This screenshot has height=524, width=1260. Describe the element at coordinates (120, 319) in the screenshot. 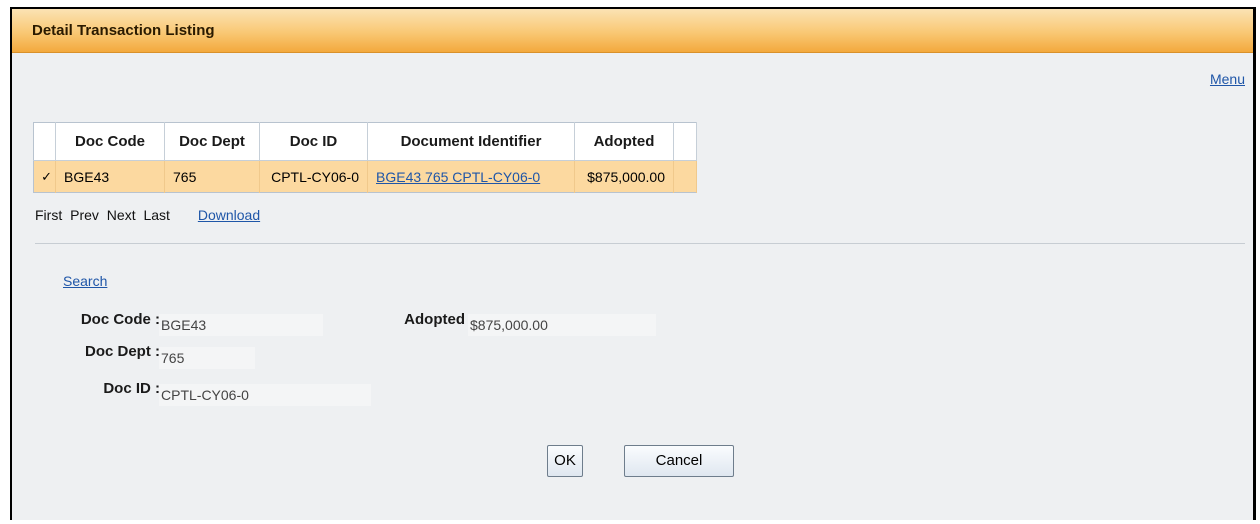

I see `doc-code-label: Doc Code :` at that location.